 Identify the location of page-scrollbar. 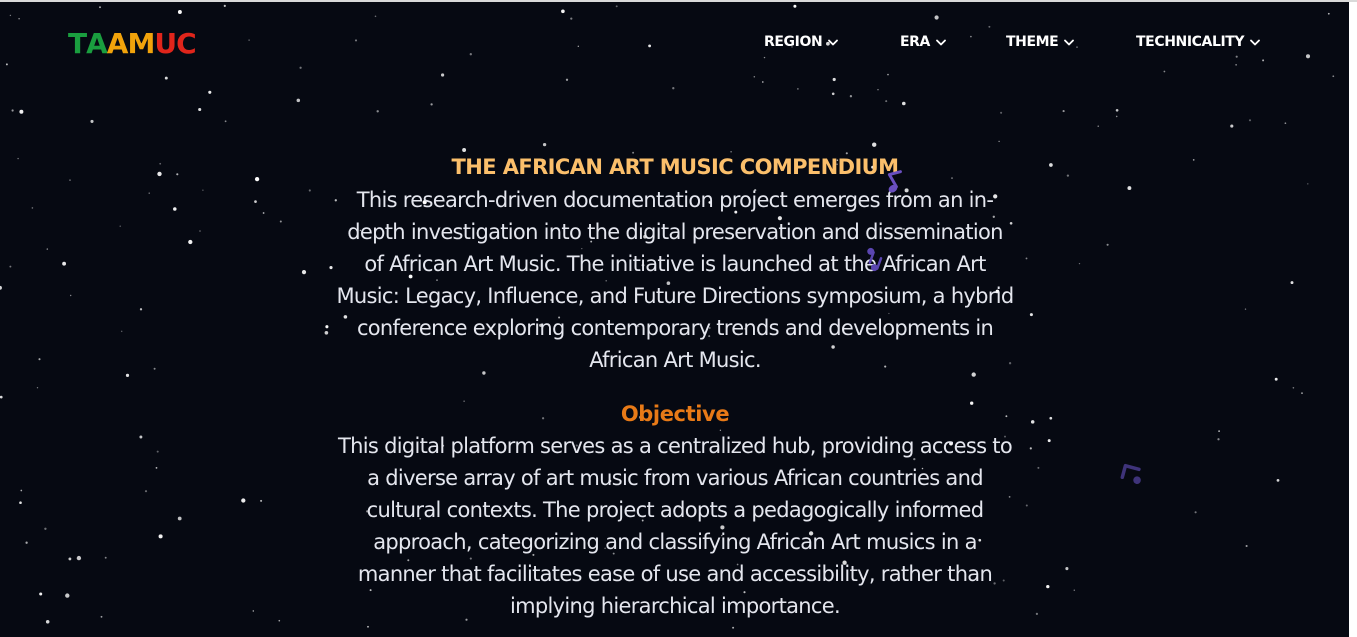
(1353, 319).